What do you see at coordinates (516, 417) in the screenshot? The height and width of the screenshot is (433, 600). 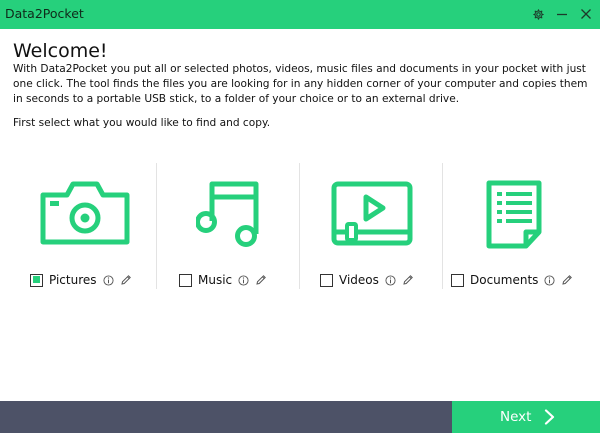 I see `next-label: Next` at bounding box center [516, 417].